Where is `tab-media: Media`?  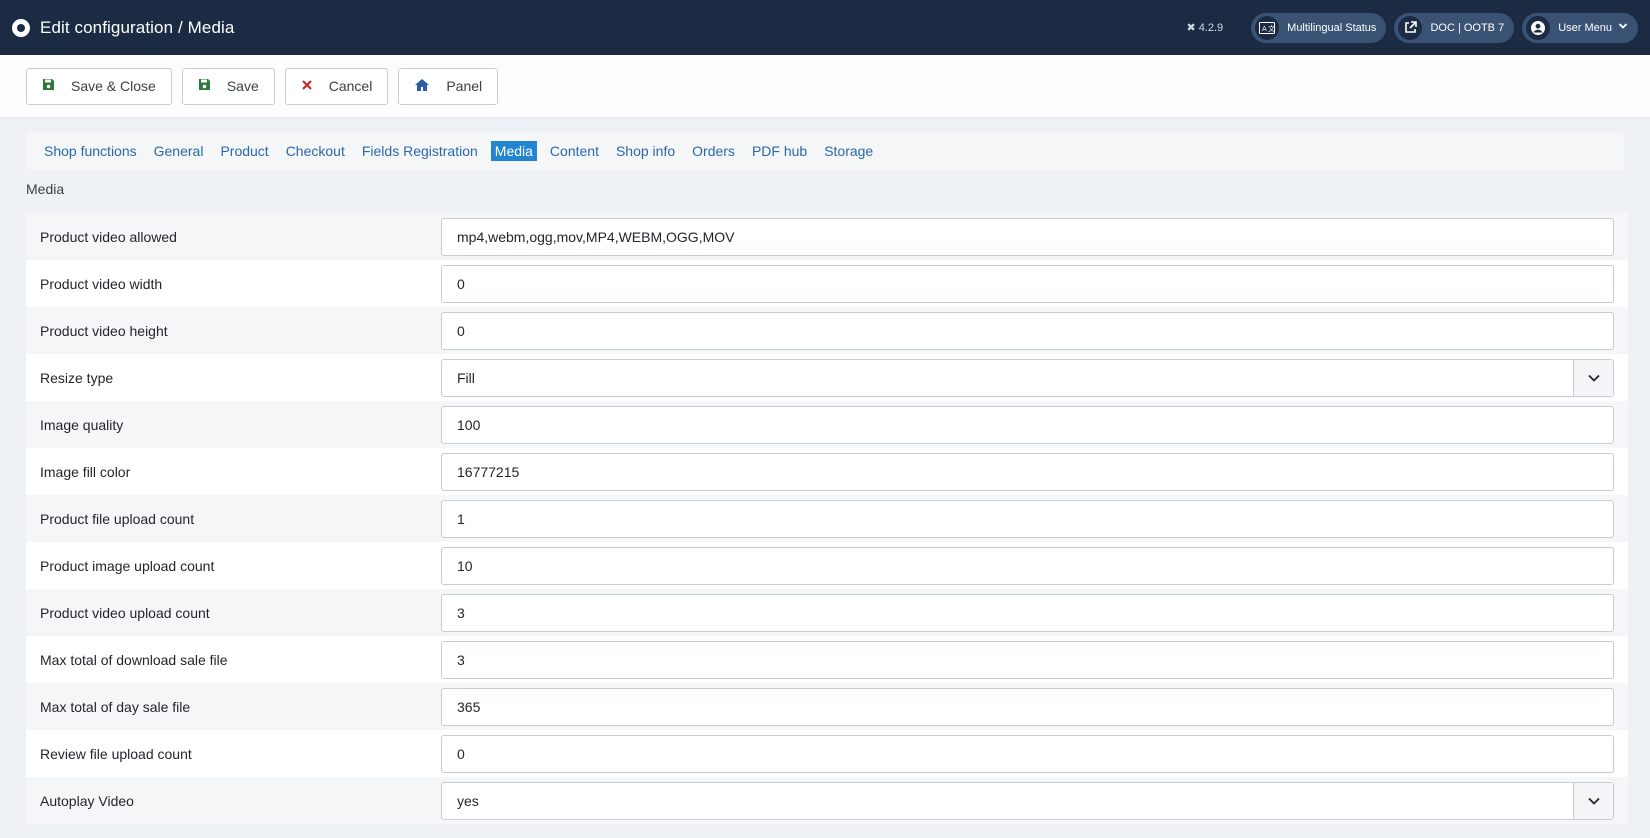
tab-media: Media is located at coordinates (513, 151).